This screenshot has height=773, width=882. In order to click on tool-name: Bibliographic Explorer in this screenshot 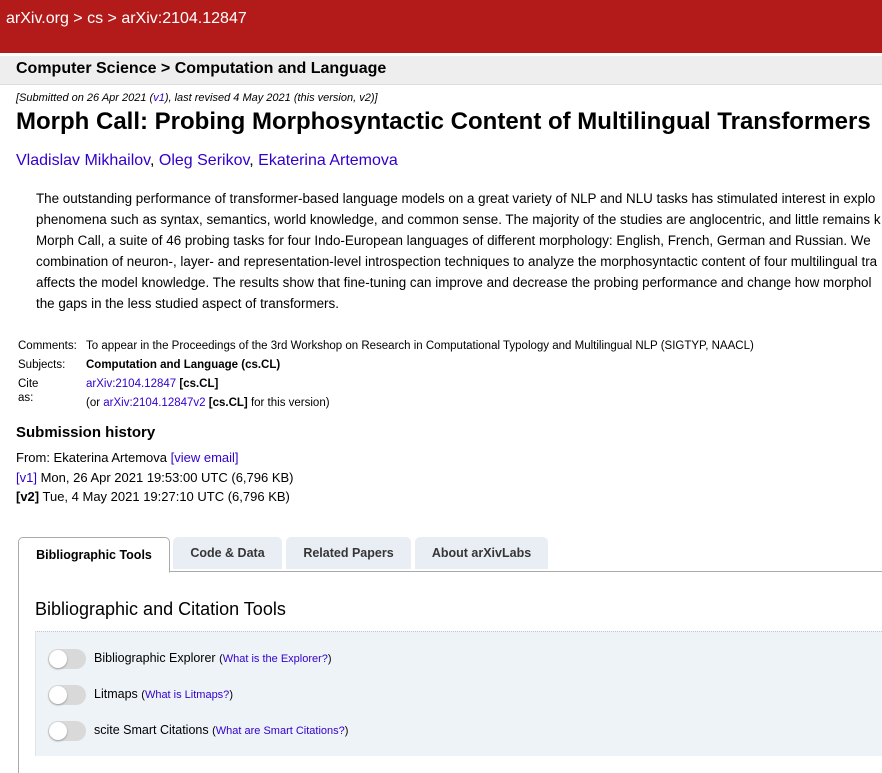, I will do `click(155, 658)`.